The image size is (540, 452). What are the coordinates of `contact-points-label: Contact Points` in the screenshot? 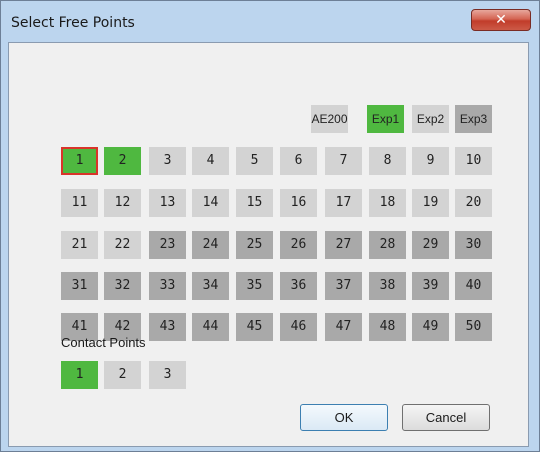 It's located at (103, 342).